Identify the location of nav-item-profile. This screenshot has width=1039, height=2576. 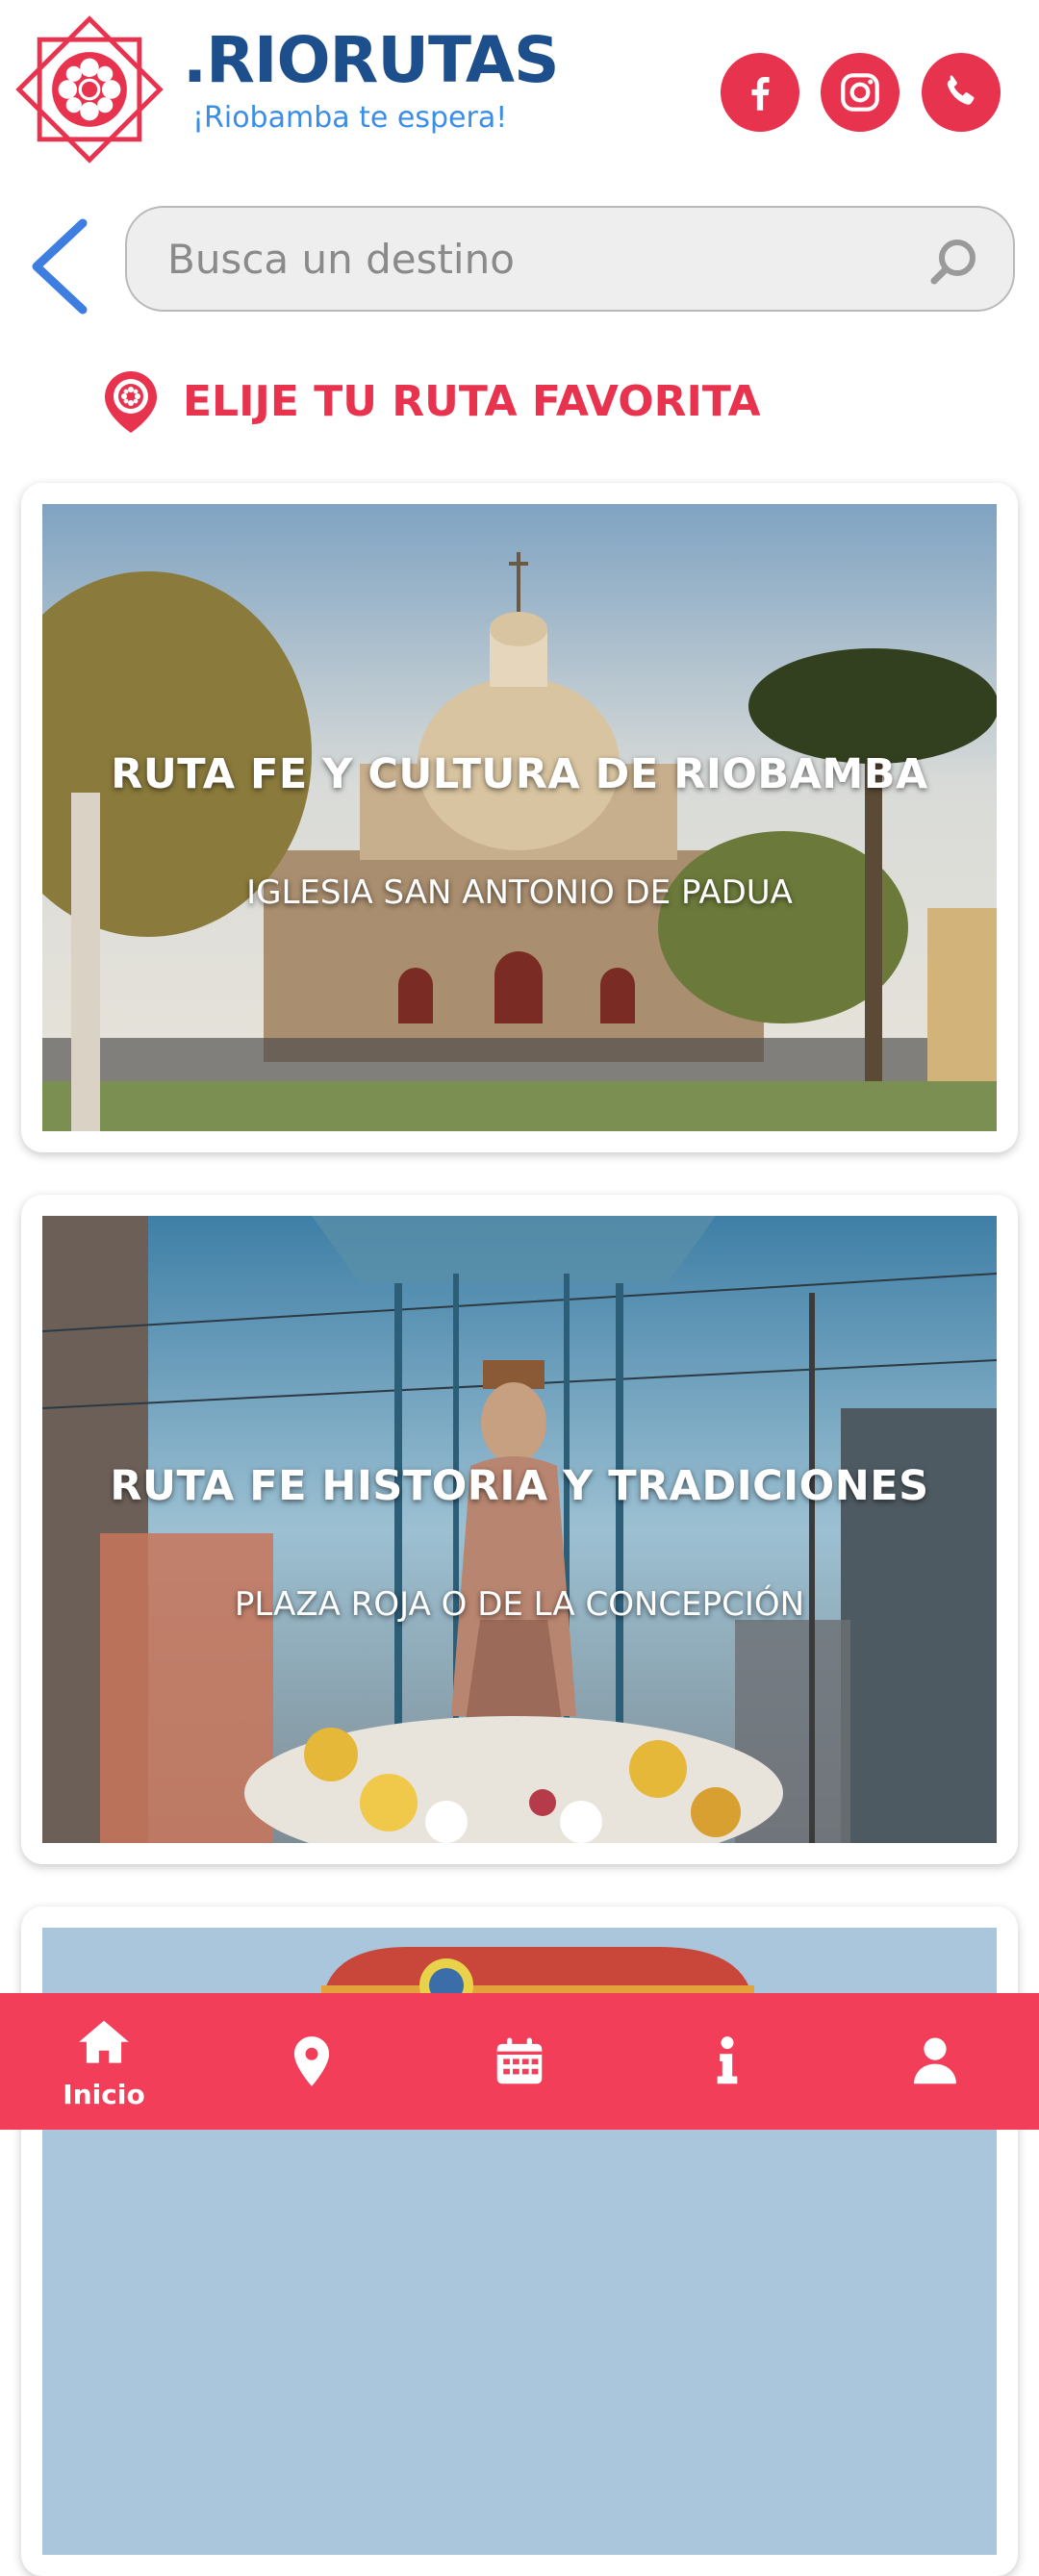
(935, 2061).